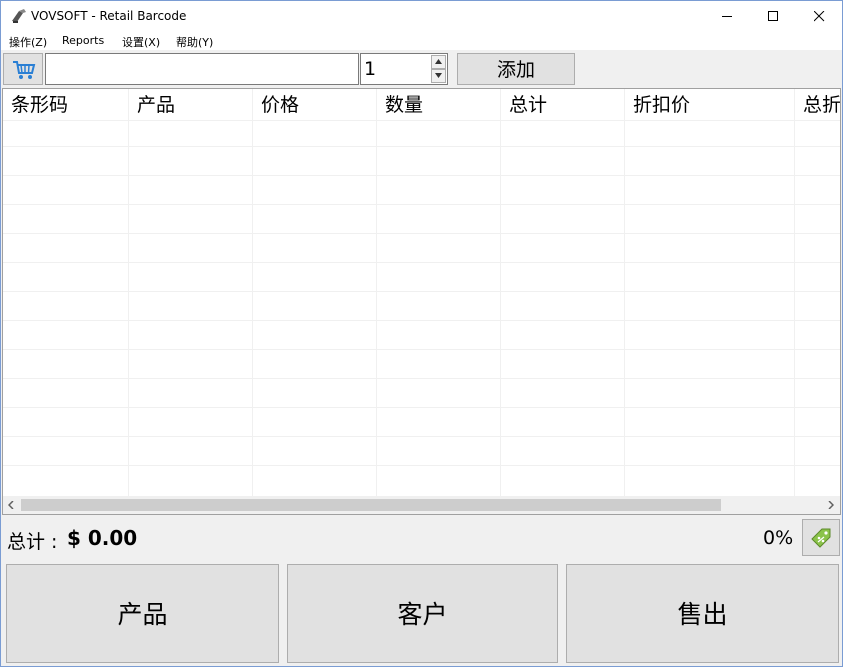 The height and width of the screenshot is (667, 843). I want to click on products-button: 产品, so click(142, 613).